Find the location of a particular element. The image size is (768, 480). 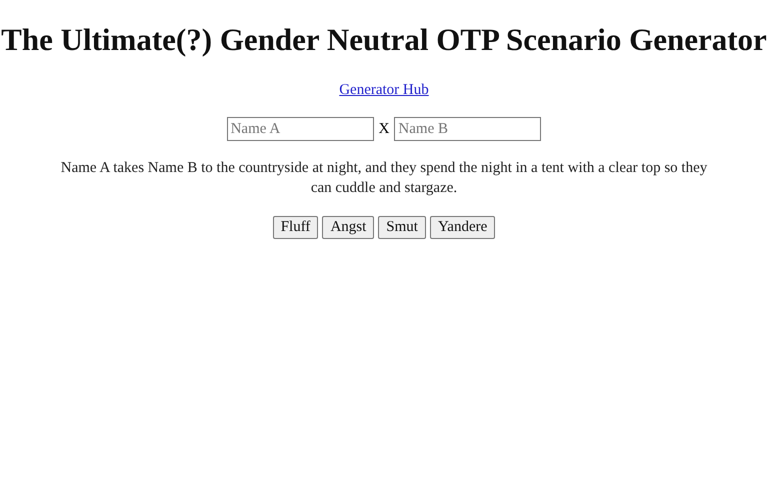

name-b-input: Name B is located at coordinates (468, 129).